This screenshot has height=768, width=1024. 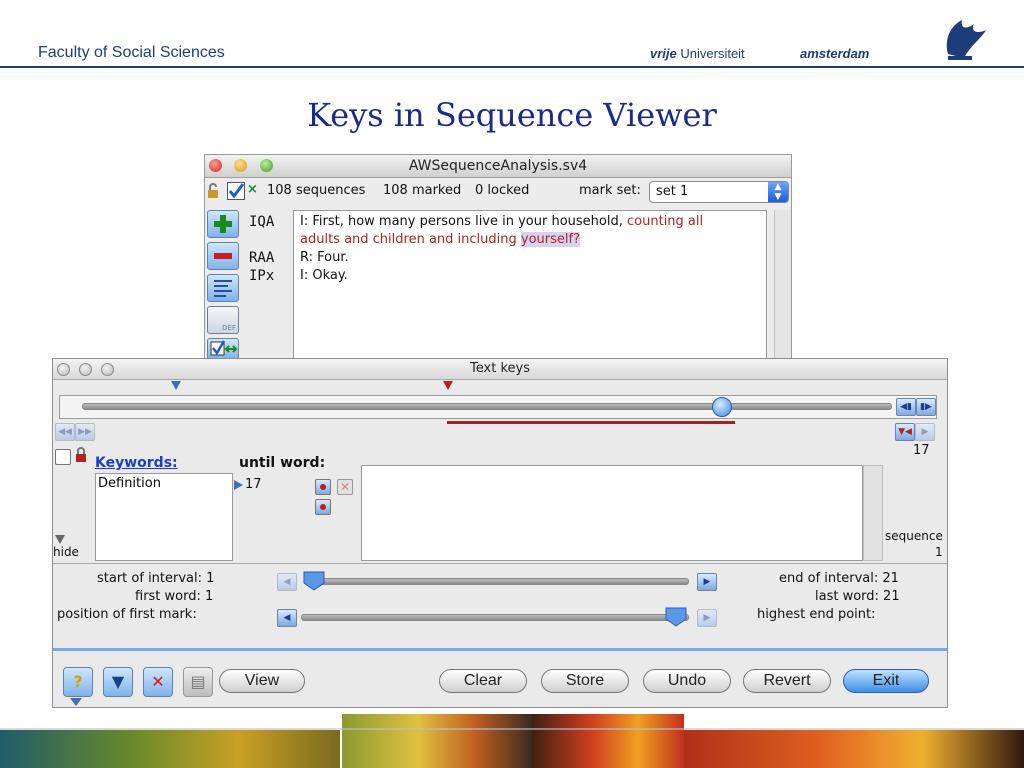 I want to click on prev-mark-button: ◀◀, so click(x=65, y=432).